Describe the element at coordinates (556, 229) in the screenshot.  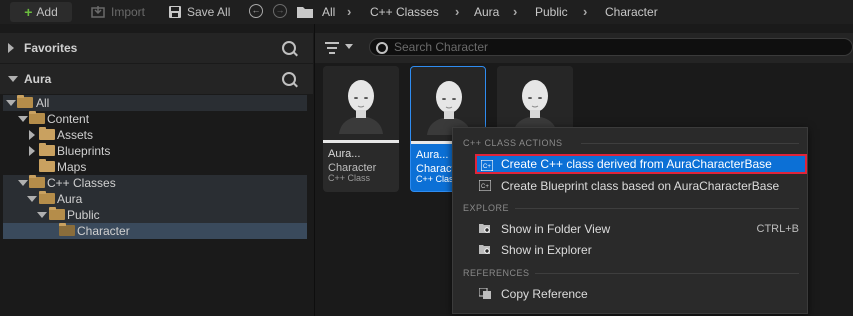
I see `show-in-folder-view-label: Show in Folder View` at that location.